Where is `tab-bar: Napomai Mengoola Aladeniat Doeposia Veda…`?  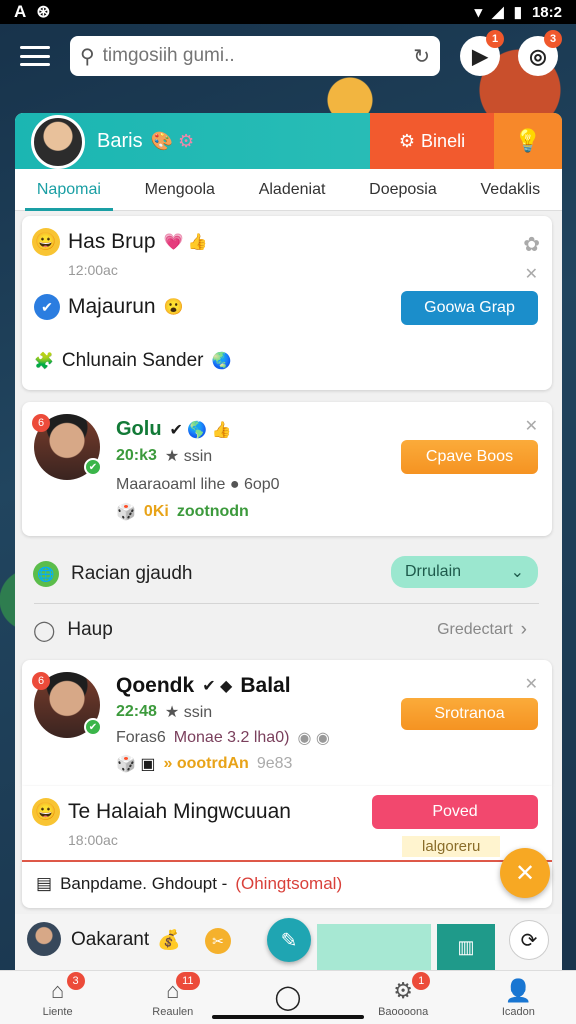
tab-bar: Napomai Mengoola Aladeniat Doeposia Veda… is located at coordinates (288, 190).